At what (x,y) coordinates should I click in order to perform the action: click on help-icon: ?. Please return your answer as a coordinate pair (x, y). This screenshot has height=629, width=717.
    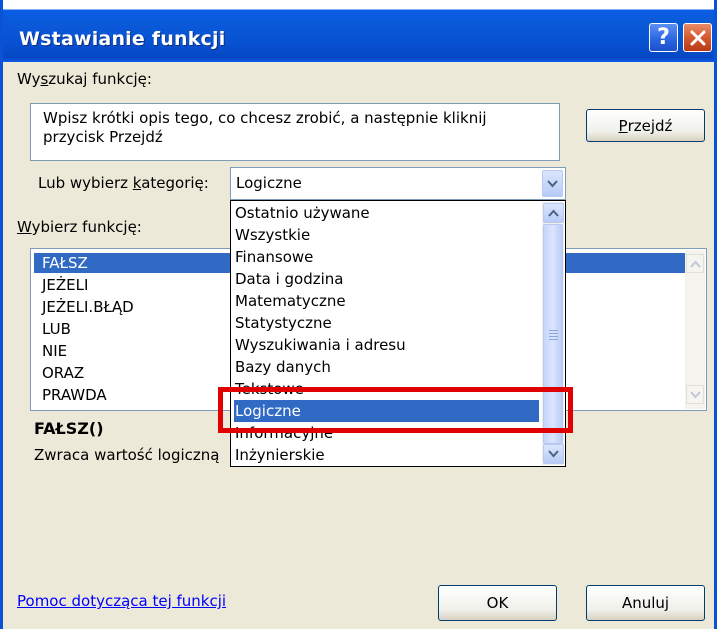
    Looking at the image, I should click on (663, 37).